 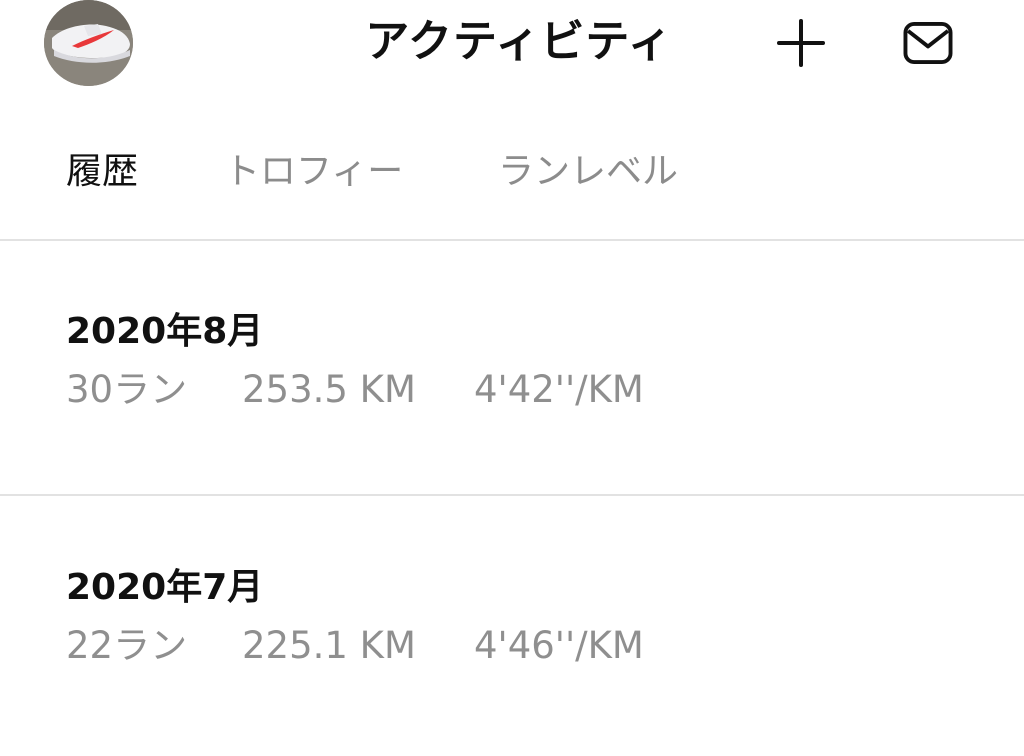 I want to click on run-count: 22ラン, so click(x=127, y=645).